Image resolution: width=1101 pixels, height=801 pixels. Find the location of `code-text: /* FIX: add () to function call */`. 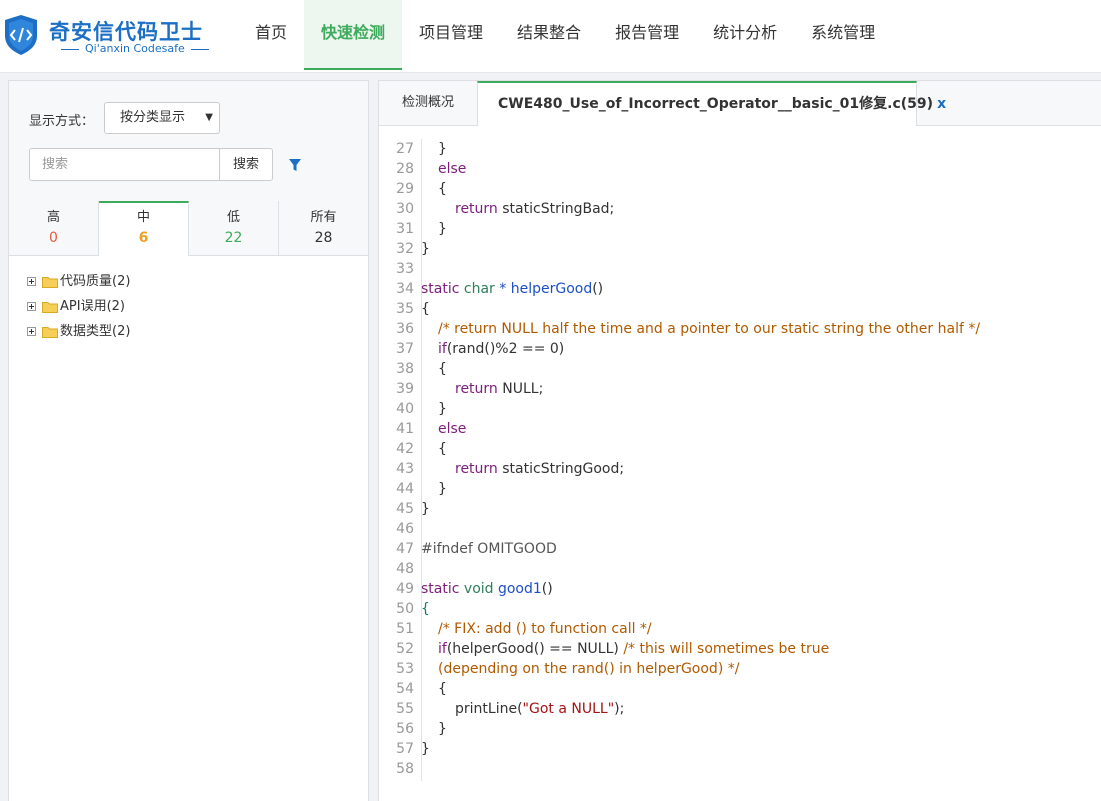

code-text: /* FIX: add () to function call */ is located at coordinates (536, 629).